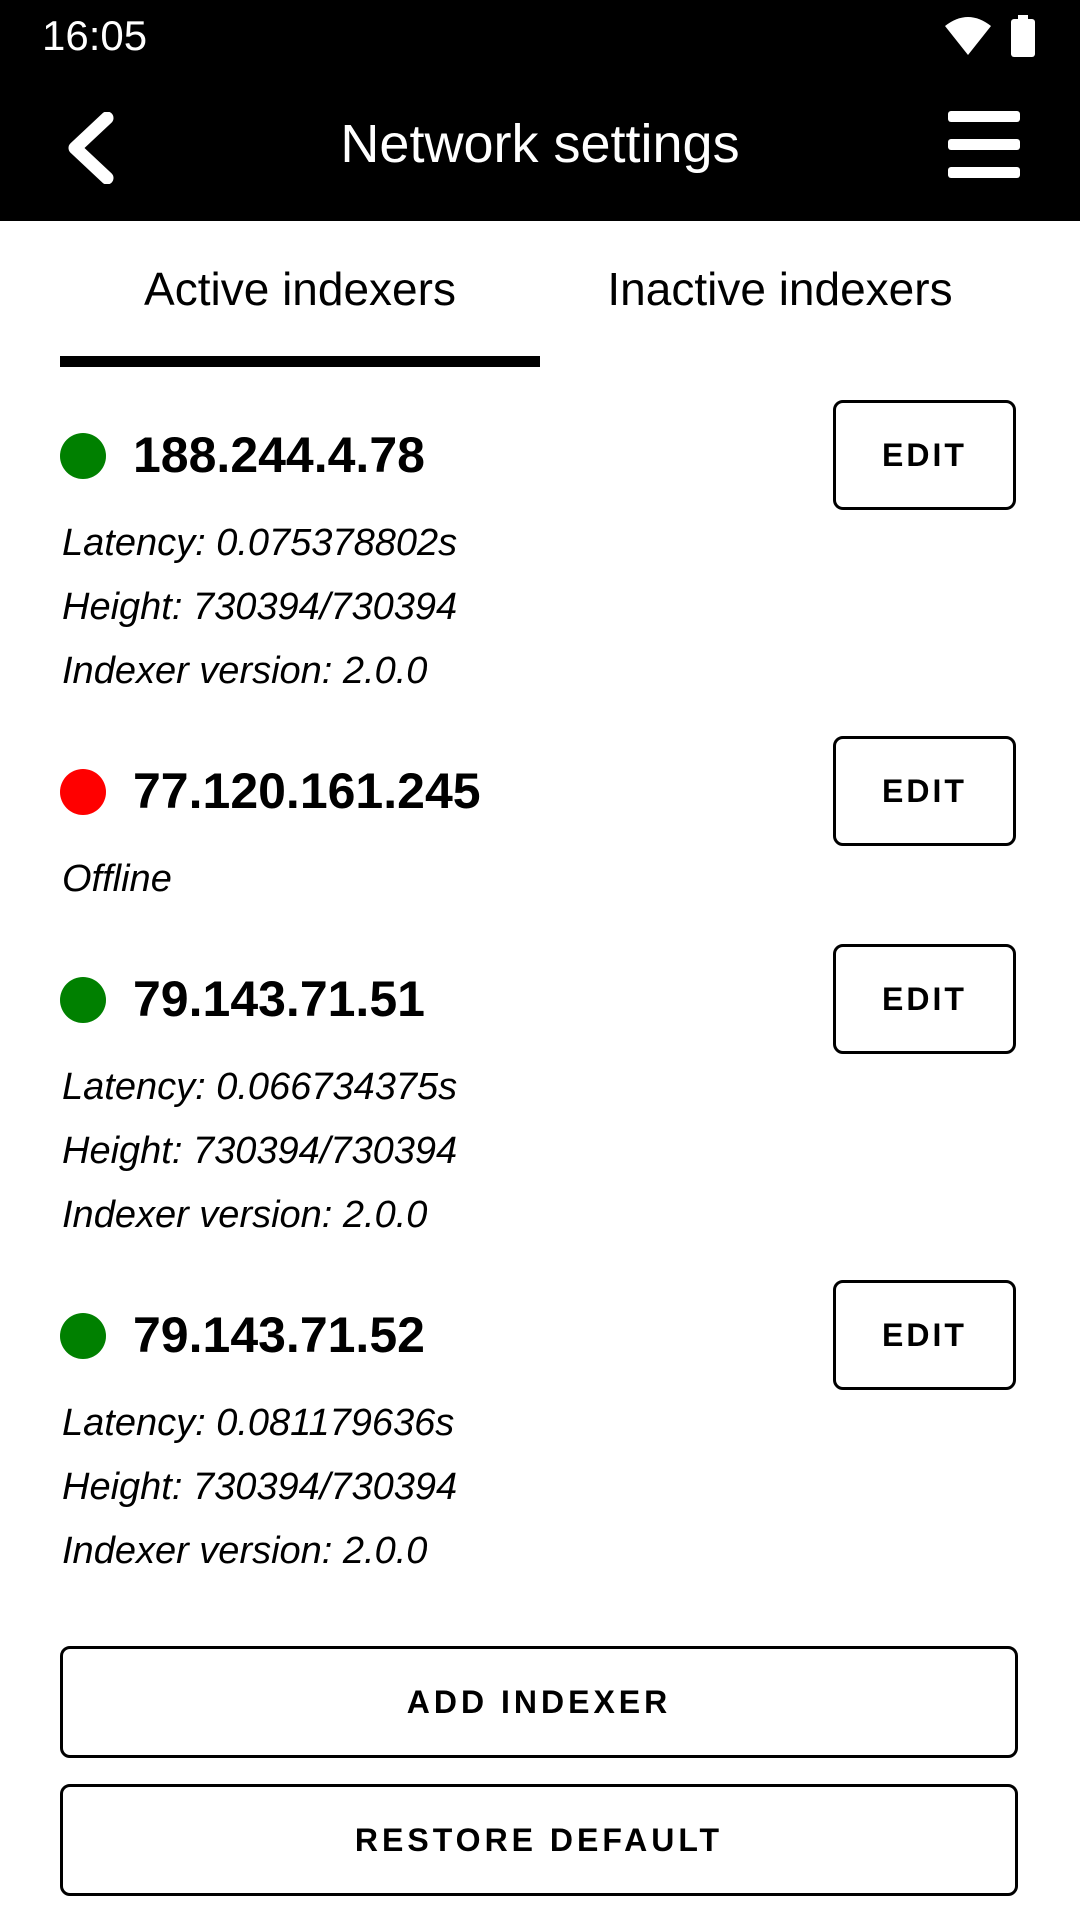 The height and width of the screenshot is (1920, 1080). Describe the element at coordinates (307, 791) in the screenshot. I see `indexer-address: 77.120.161.245` at that location.